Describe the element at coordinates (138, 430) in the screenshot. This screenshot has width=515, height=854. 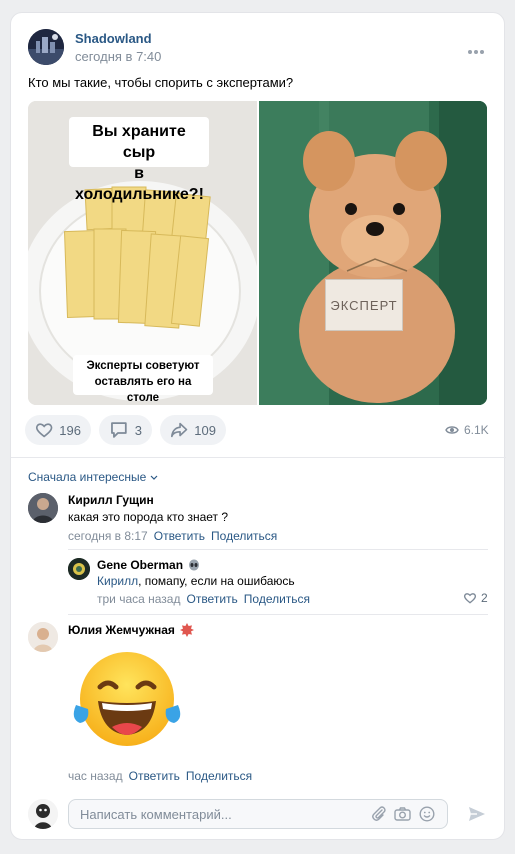
I see `comment-count: 3` at that location.